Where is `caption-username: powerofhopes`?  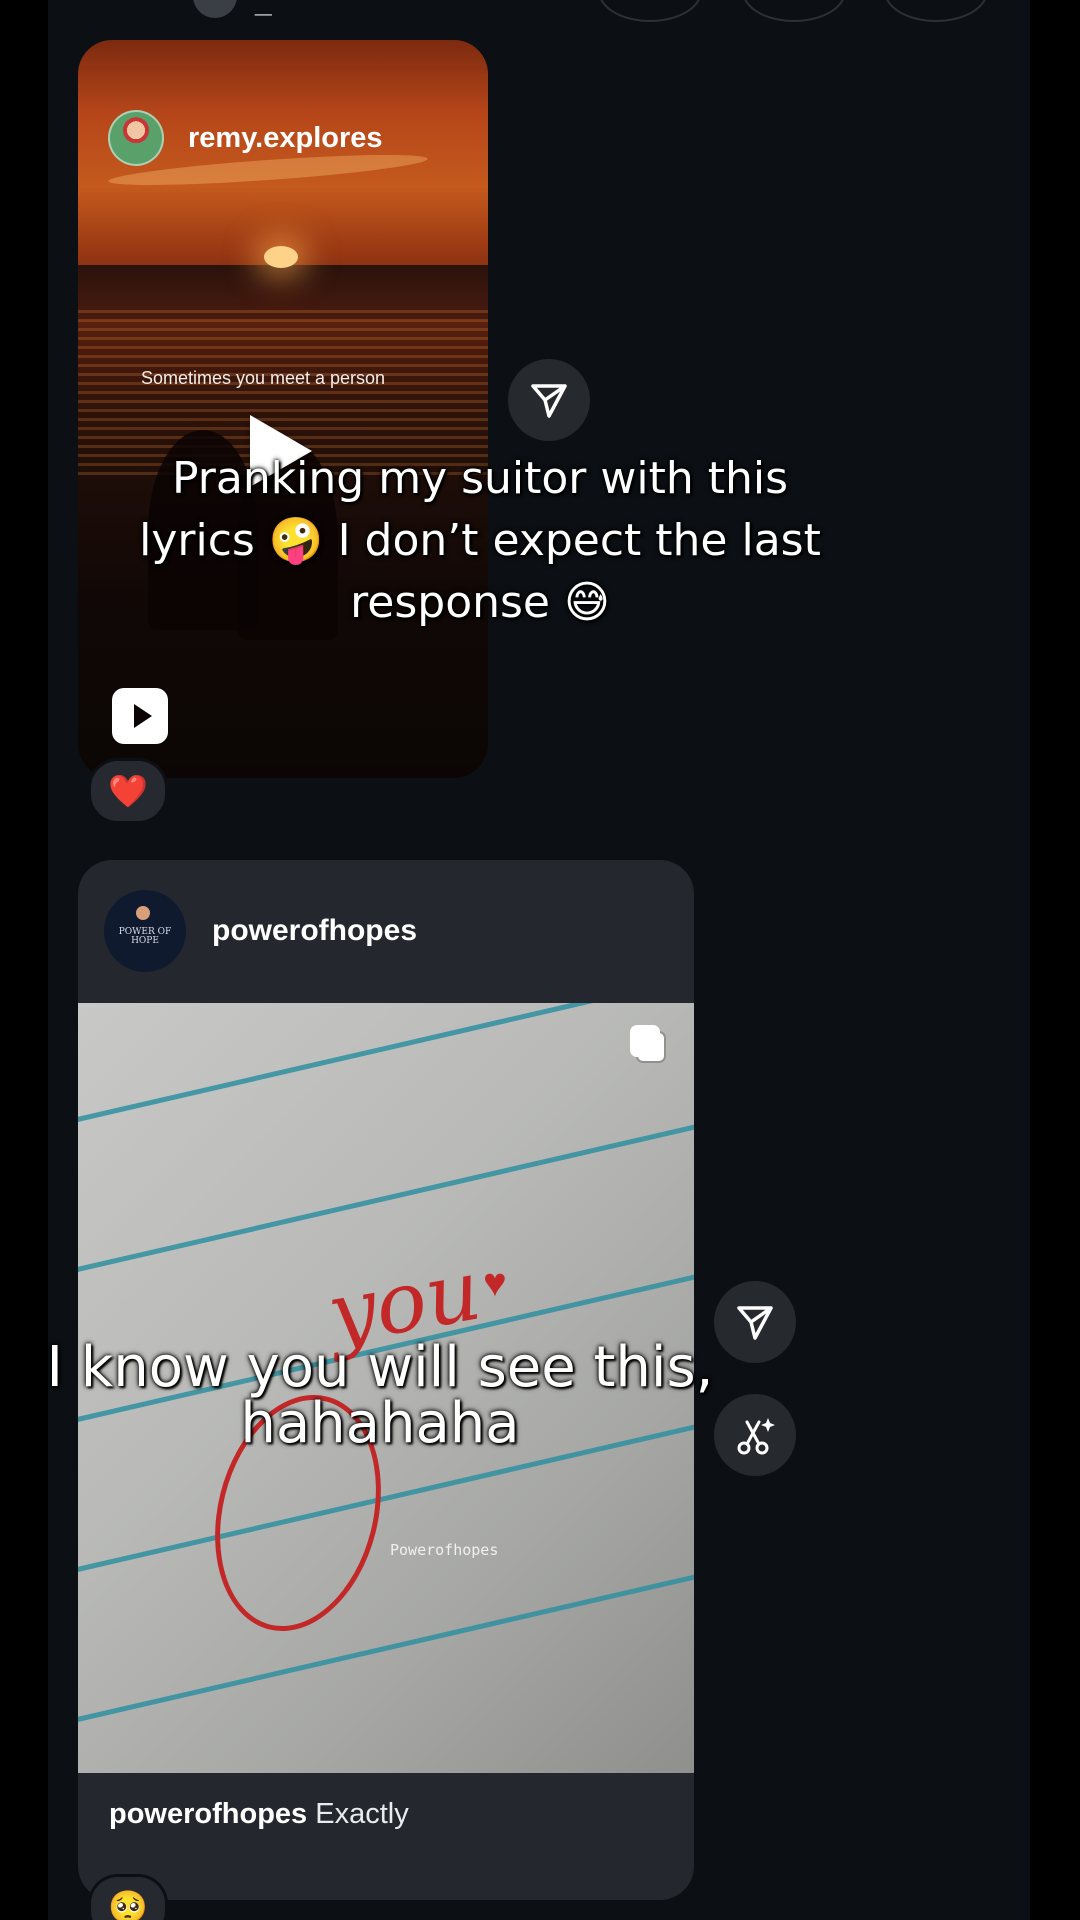
caption-username: powerofhopes is located at coordinates (208, 1814).